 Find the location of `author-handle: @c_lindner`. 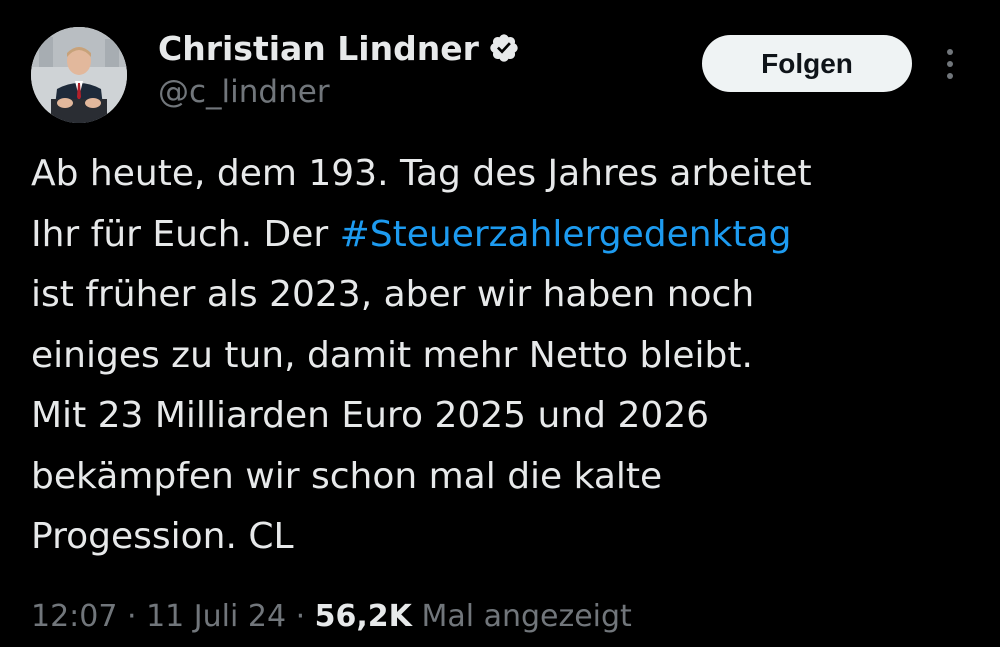

author-handle: @c_lindner is located at coordinates (244, 92).